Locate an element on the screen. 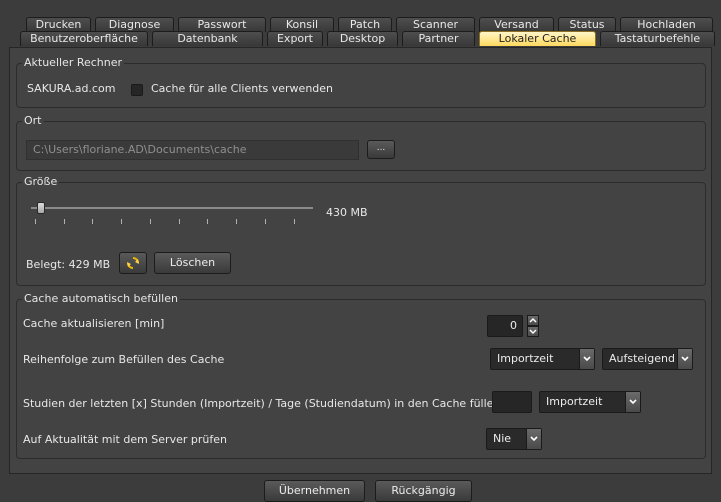  tab-drucken: Drucken is located at coordinates (58, 24).